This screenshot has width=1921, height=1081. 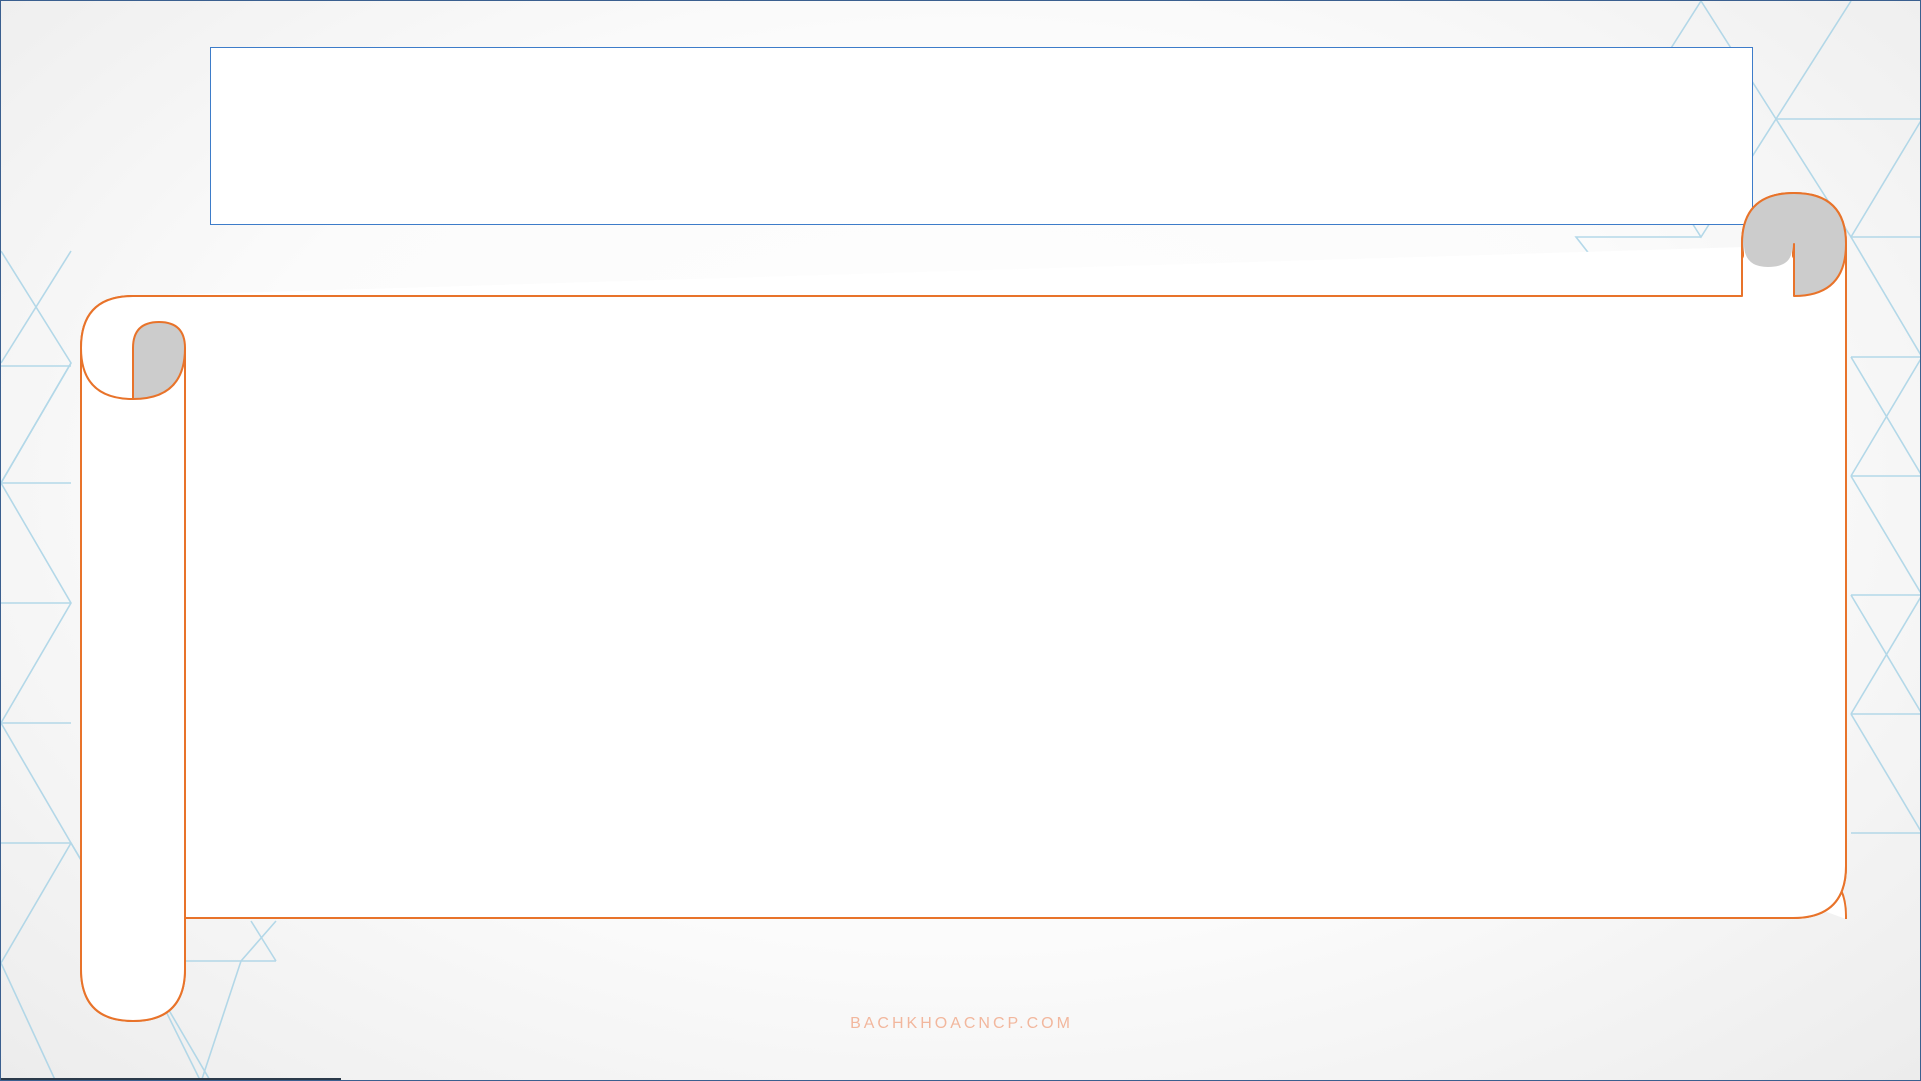 I want to click on bottom-edge-strip, so click(x=171, y=1079).